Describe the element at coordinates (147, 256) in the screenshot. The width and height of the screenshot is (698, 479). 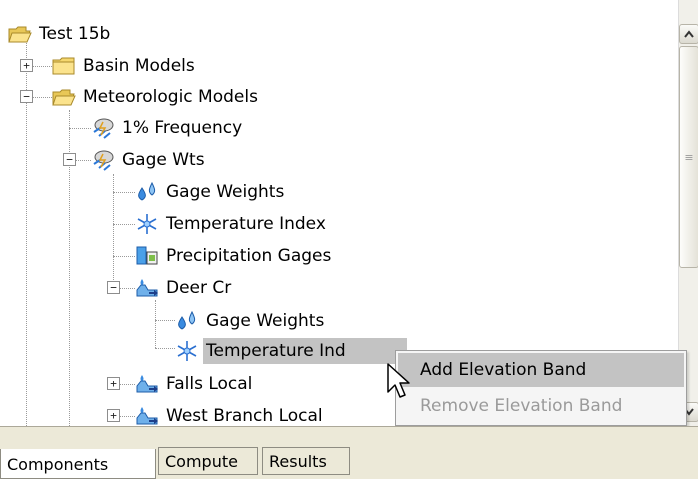
I see `precipitation-gage-icon` at that location.